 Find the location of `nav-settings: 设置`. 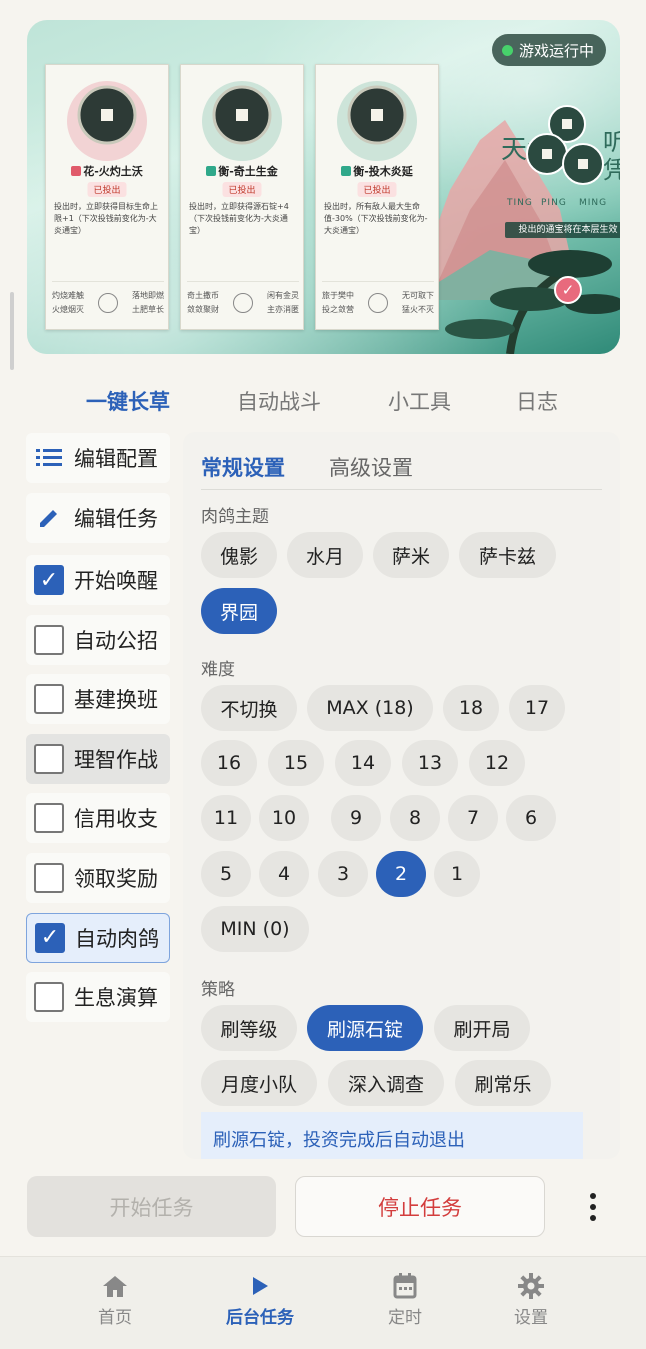

nav-settings: 设置 is located at coordinates (531, 1299).